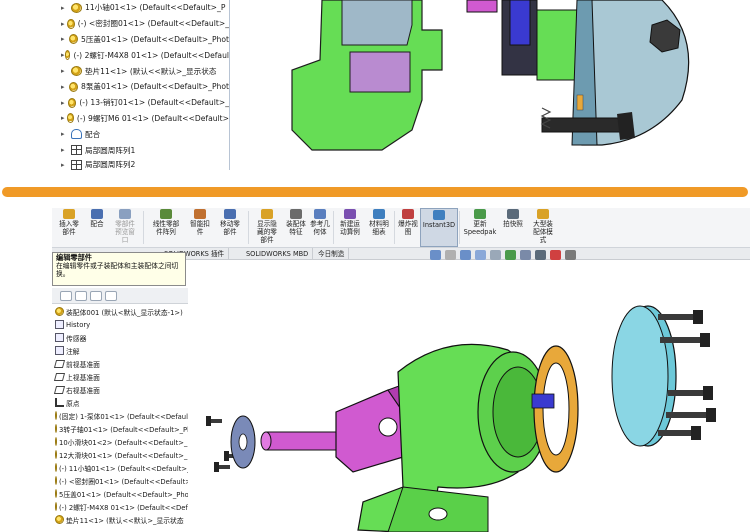 The image size is (750, 532). I want to click on tree-item: ▸ 5压盖01<1> (Default<<Default>_Phot, so click(142, 40).